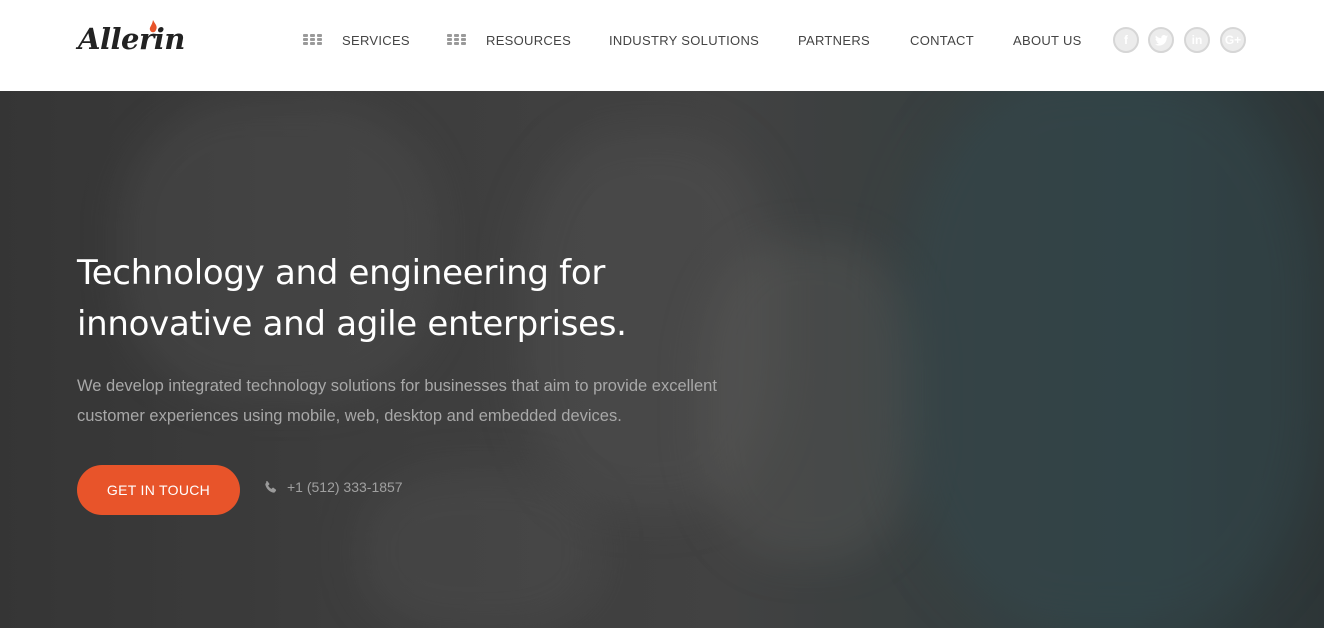 The width and height of the screenshot is (1324, 628). I want to click on phone-icon, so click(271, 486).